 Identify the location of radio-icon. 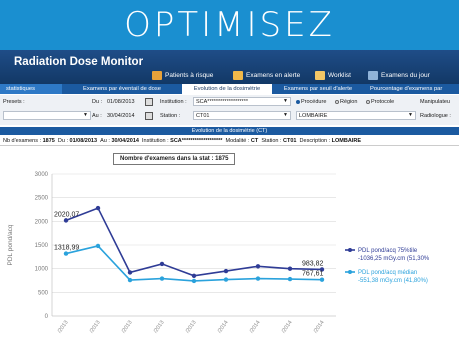
(368, 101).